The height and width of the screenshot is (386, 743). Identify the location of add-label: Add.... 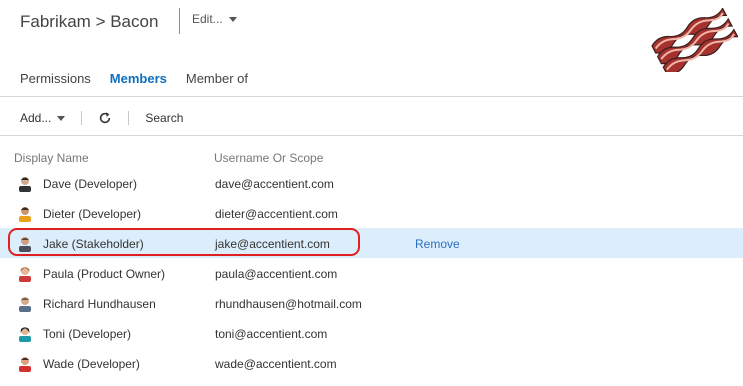
(36, 118).